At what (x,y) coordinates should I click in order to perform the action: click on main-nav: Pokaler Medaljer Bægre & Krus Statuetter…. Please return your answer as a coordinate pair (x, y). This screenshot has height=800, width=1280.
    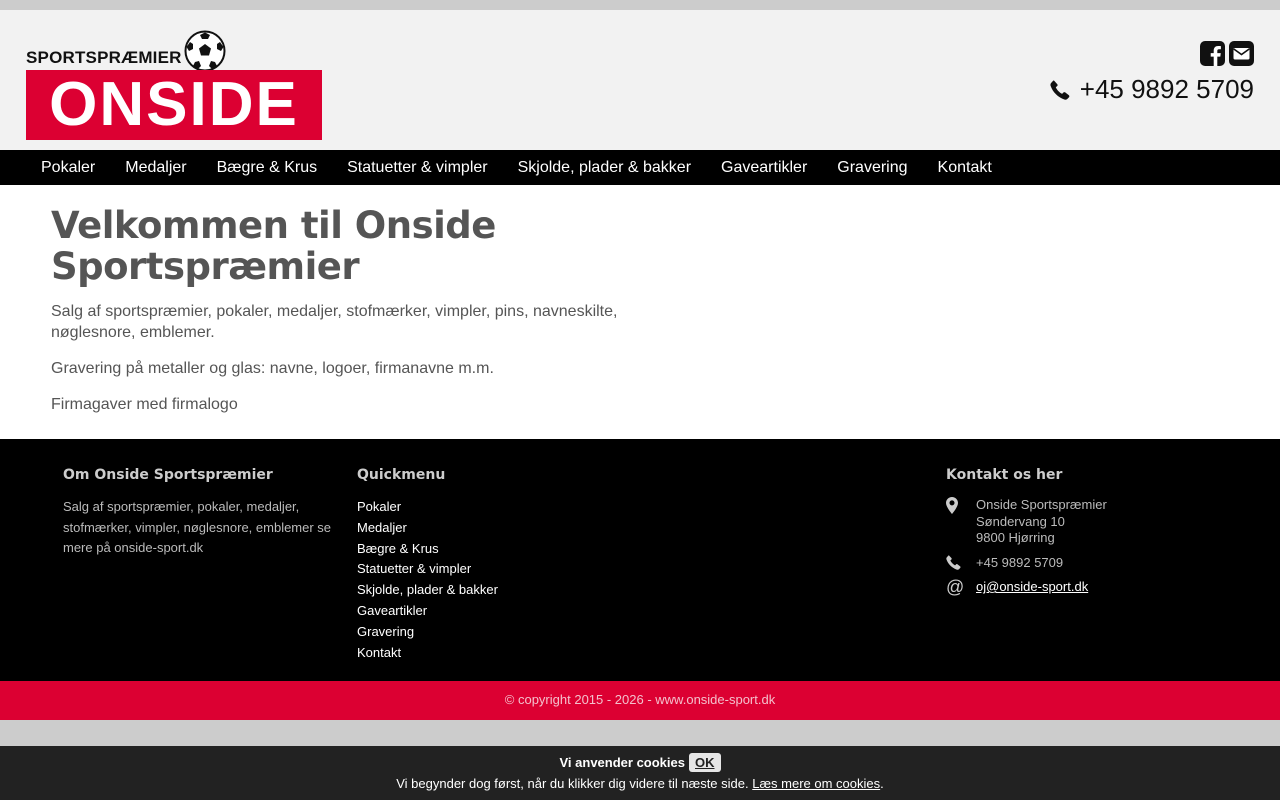
    Looking at the image, I should click on (640, 167).